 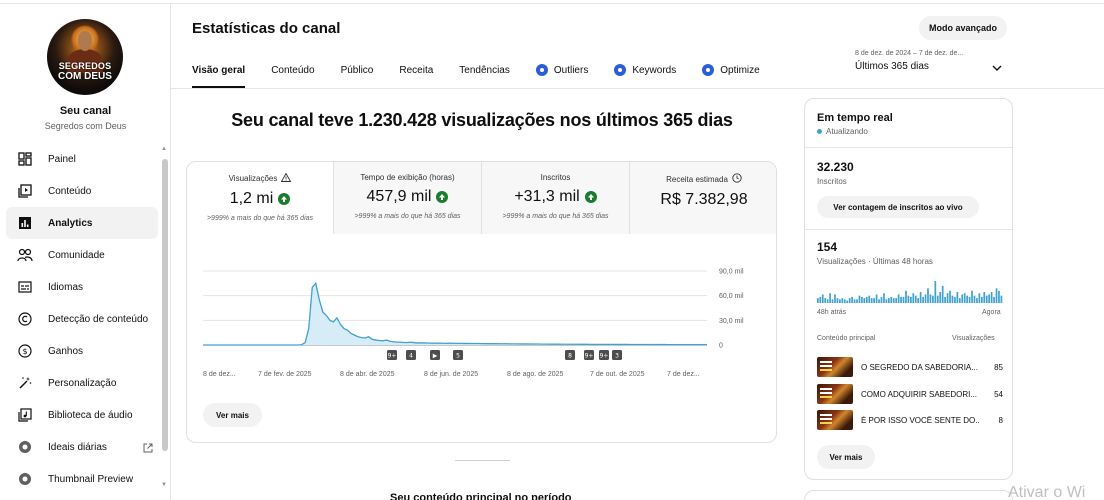 I want to click on tab-publico: Público, so click(x=357, y=73).